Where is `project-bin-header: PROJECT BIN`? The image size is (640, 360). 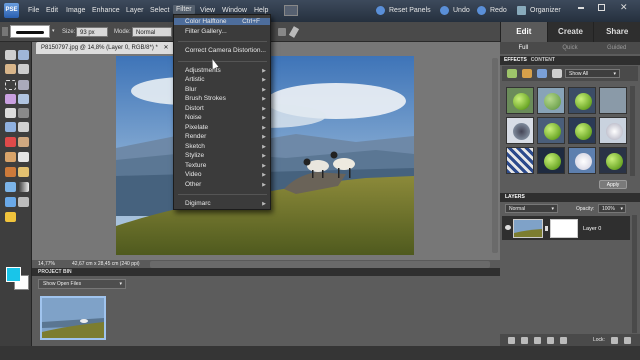
project-bin-header: PROJECT BIN is located at coordinates (266, 272).